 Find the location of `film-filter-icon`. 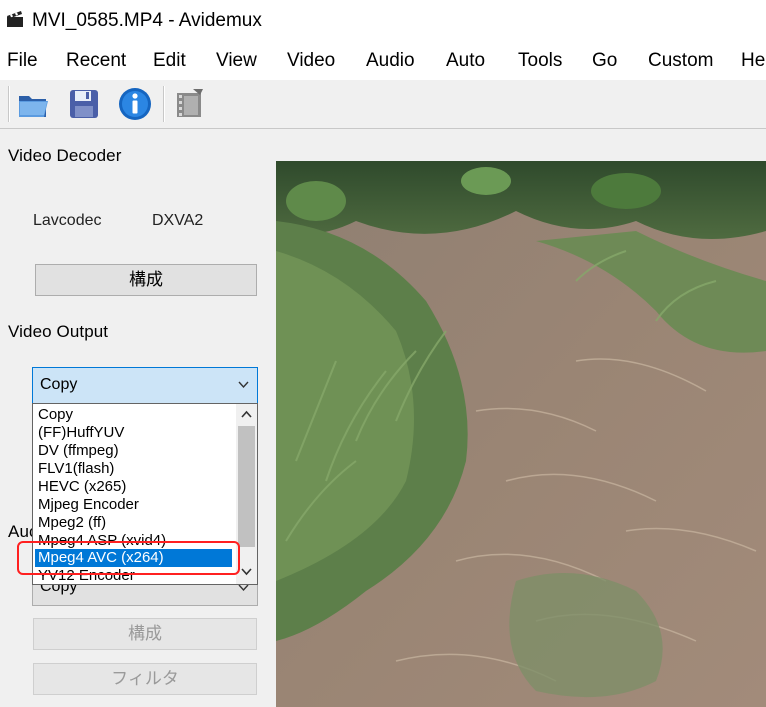

film-filter-icon is located at coordinates (191, 104).